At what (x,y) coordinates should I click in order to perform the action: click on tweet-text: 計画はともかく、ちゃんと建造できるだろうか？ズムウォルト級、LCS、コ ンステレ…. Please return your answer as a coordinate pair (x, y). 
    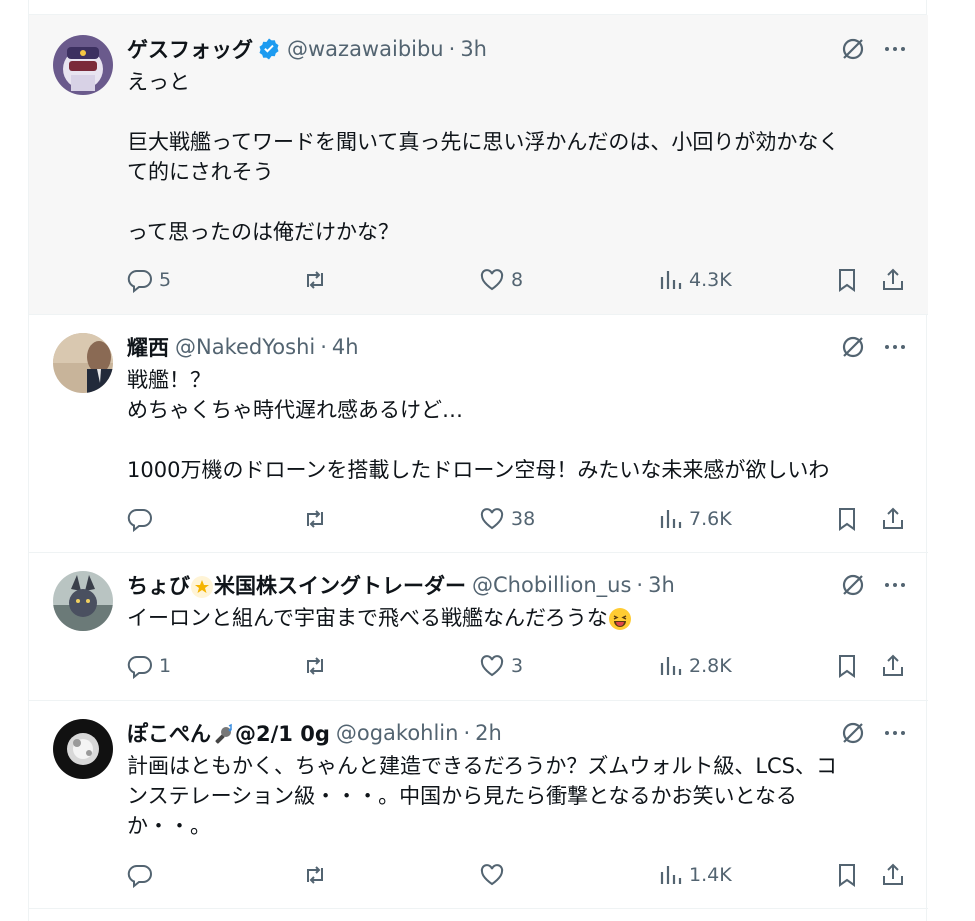
    Looking at the image, I should click on (482, 796).